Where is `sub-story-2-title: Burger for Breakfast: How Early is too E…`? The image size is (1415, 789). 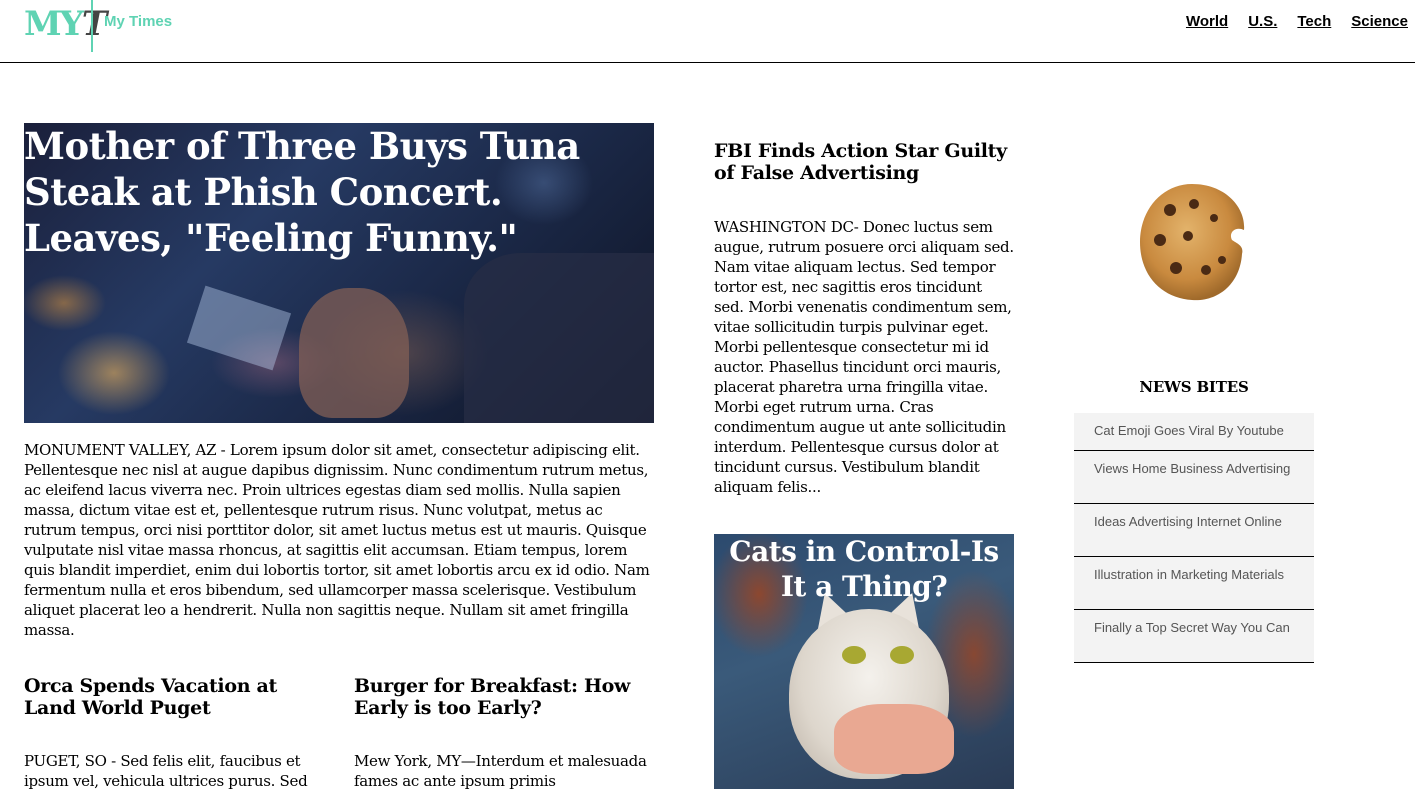
sub-story-2-title: Burger for Breakfast: How Early is too E… is located at coordinates (504, 697).